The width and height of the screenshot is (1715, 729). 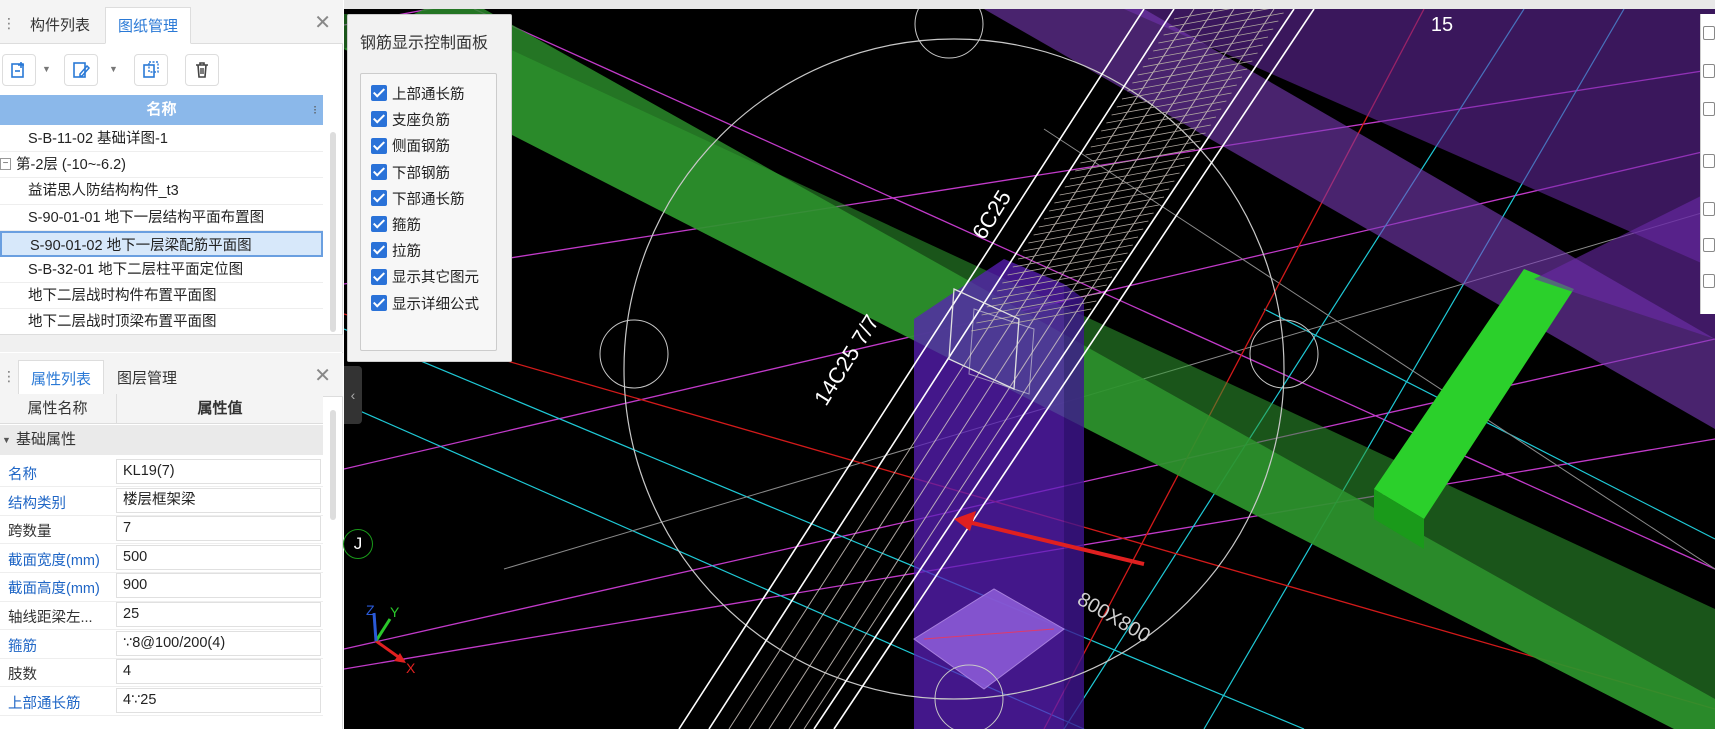 What do you see at coordinates (218, 529) in the screenshot?
I see `property-value-field: 7` at bounding box center [218, 529].